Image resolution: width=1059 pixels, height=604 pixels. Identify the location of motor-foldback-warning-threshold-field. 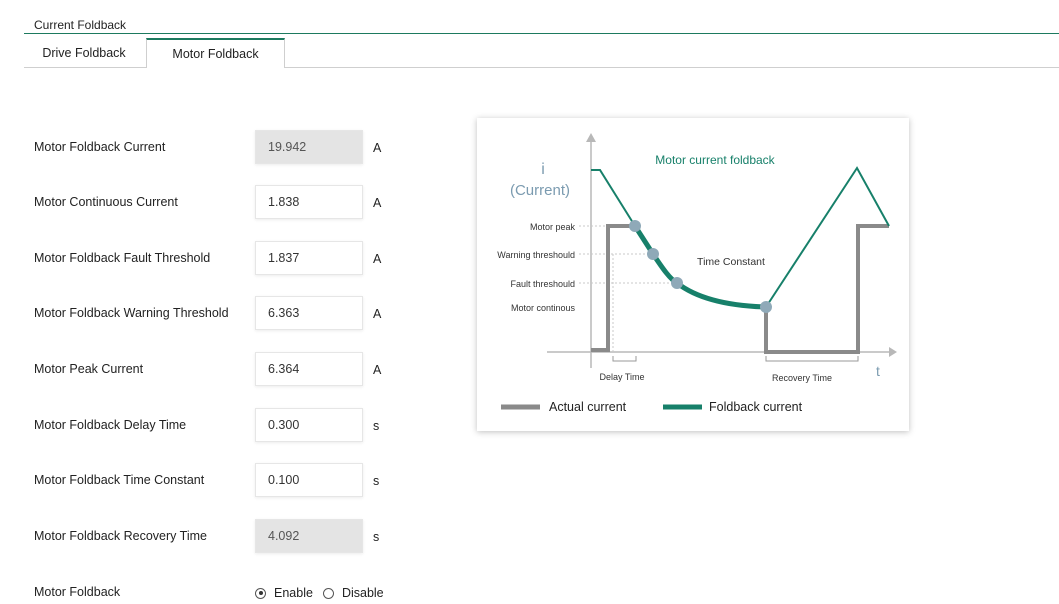
(309, 313).